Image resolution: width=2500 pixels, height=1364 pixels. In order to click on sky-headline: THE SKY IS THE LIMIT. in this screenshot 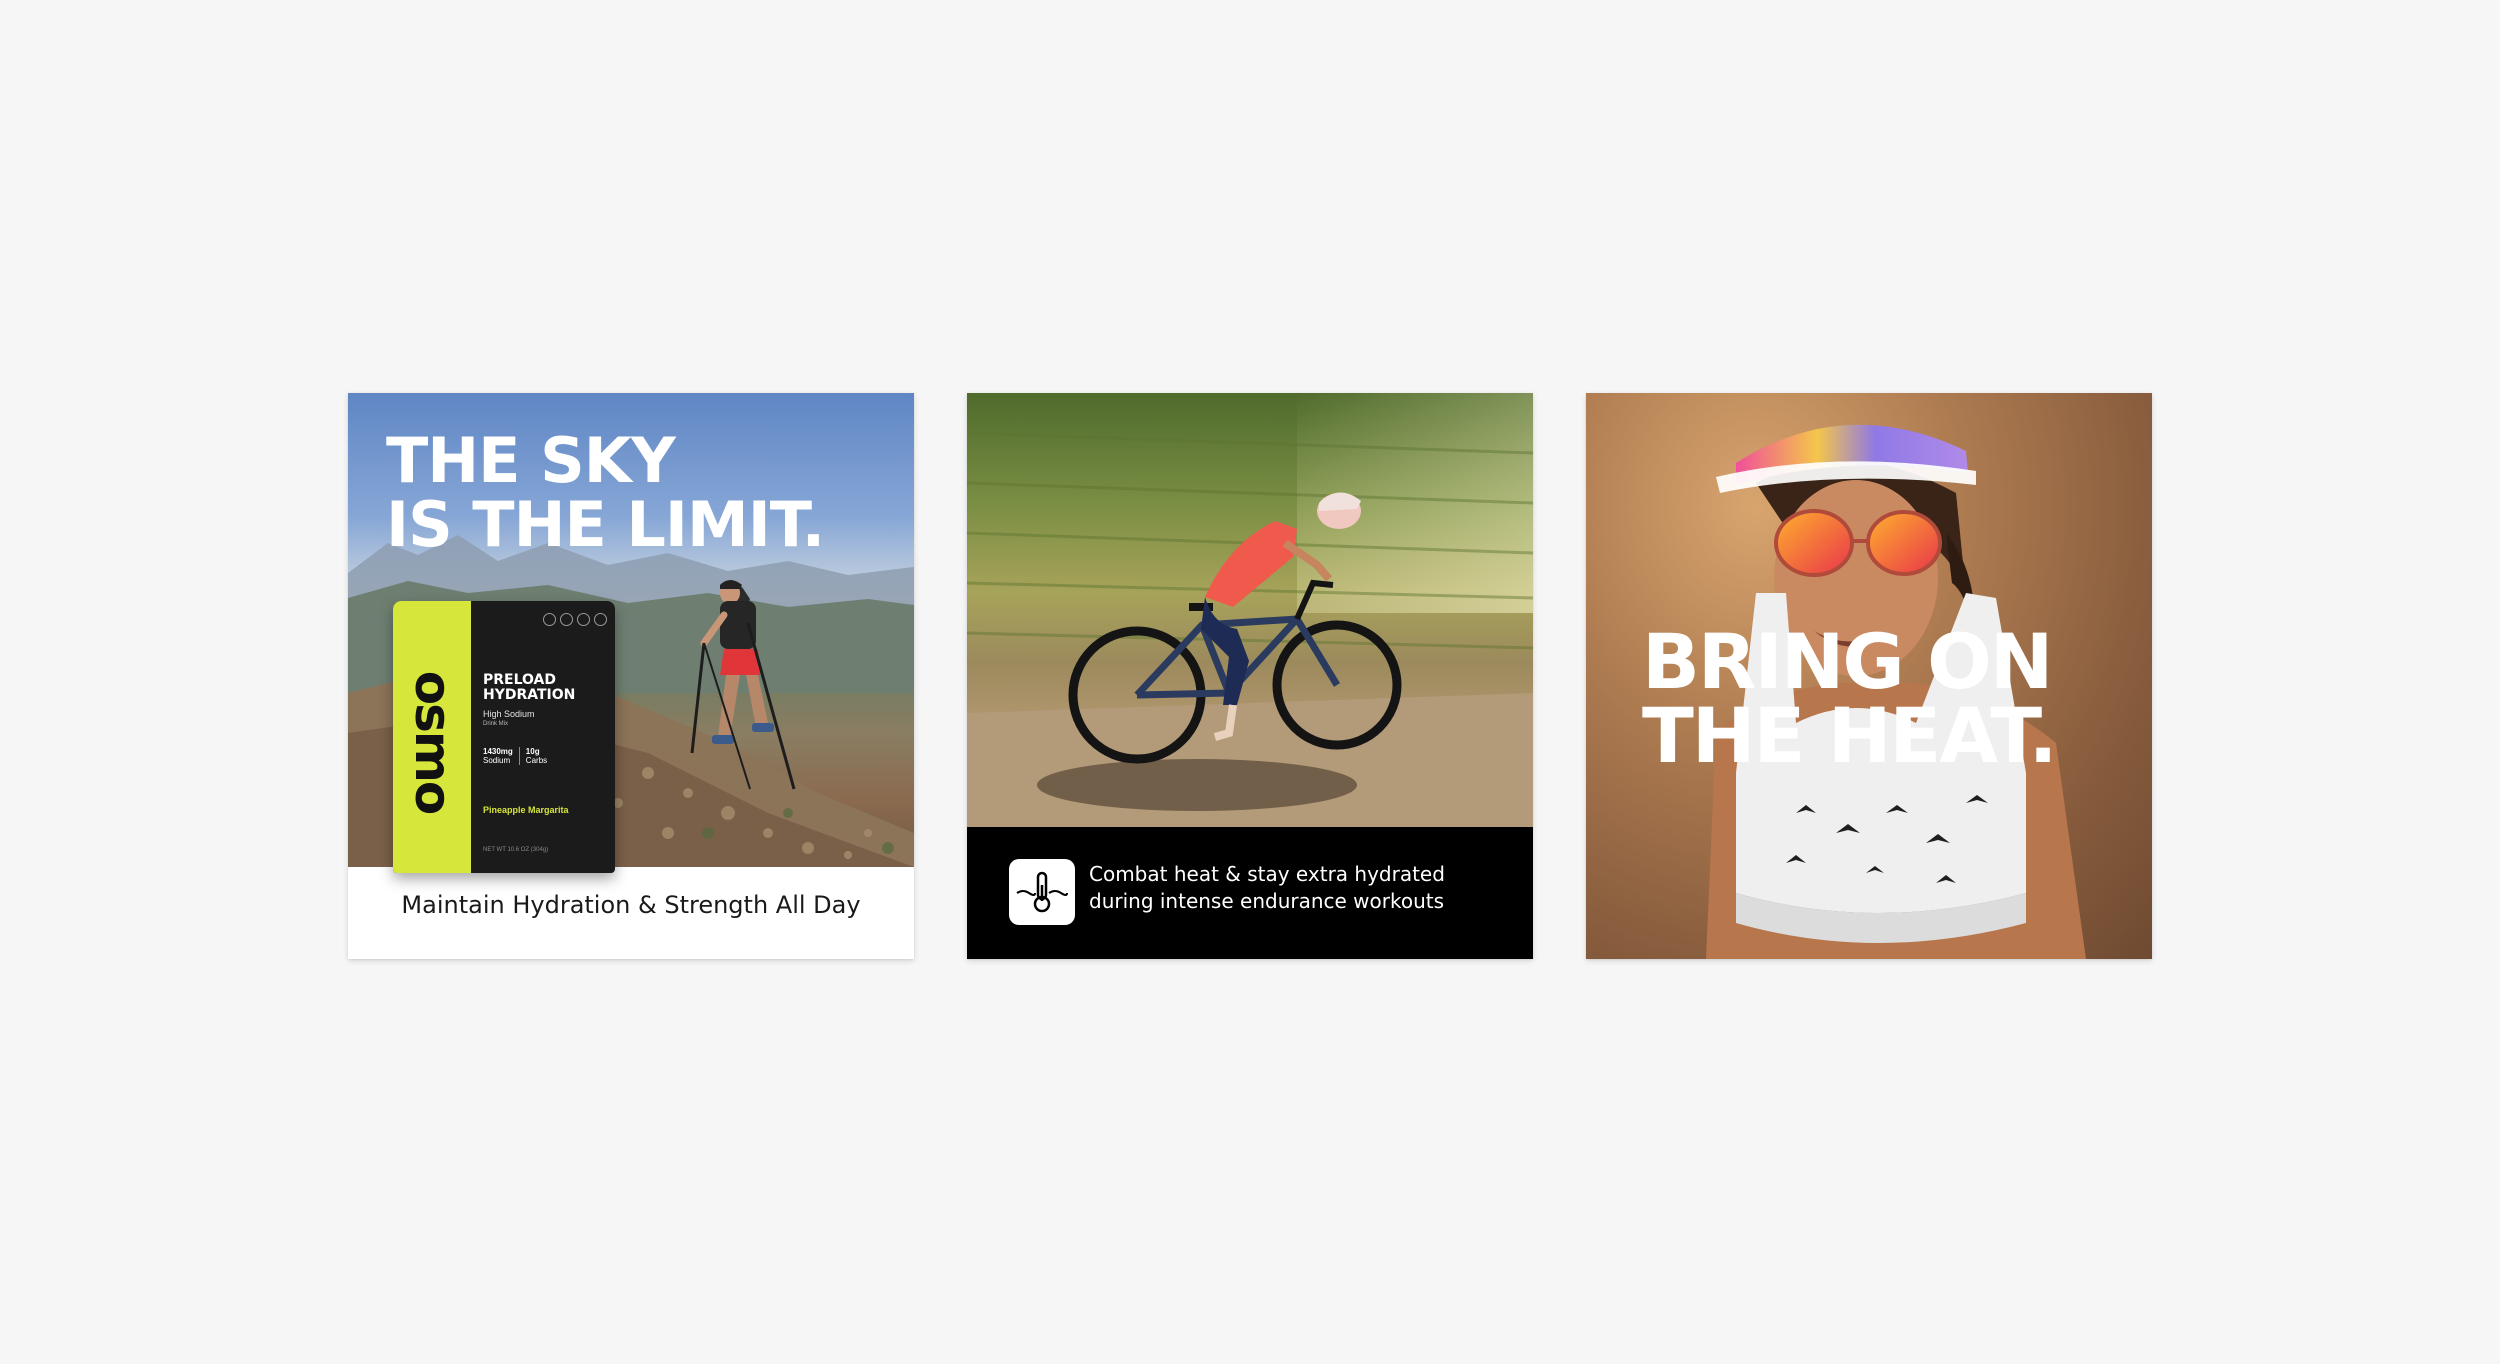, I will do `click(605, 492)`.